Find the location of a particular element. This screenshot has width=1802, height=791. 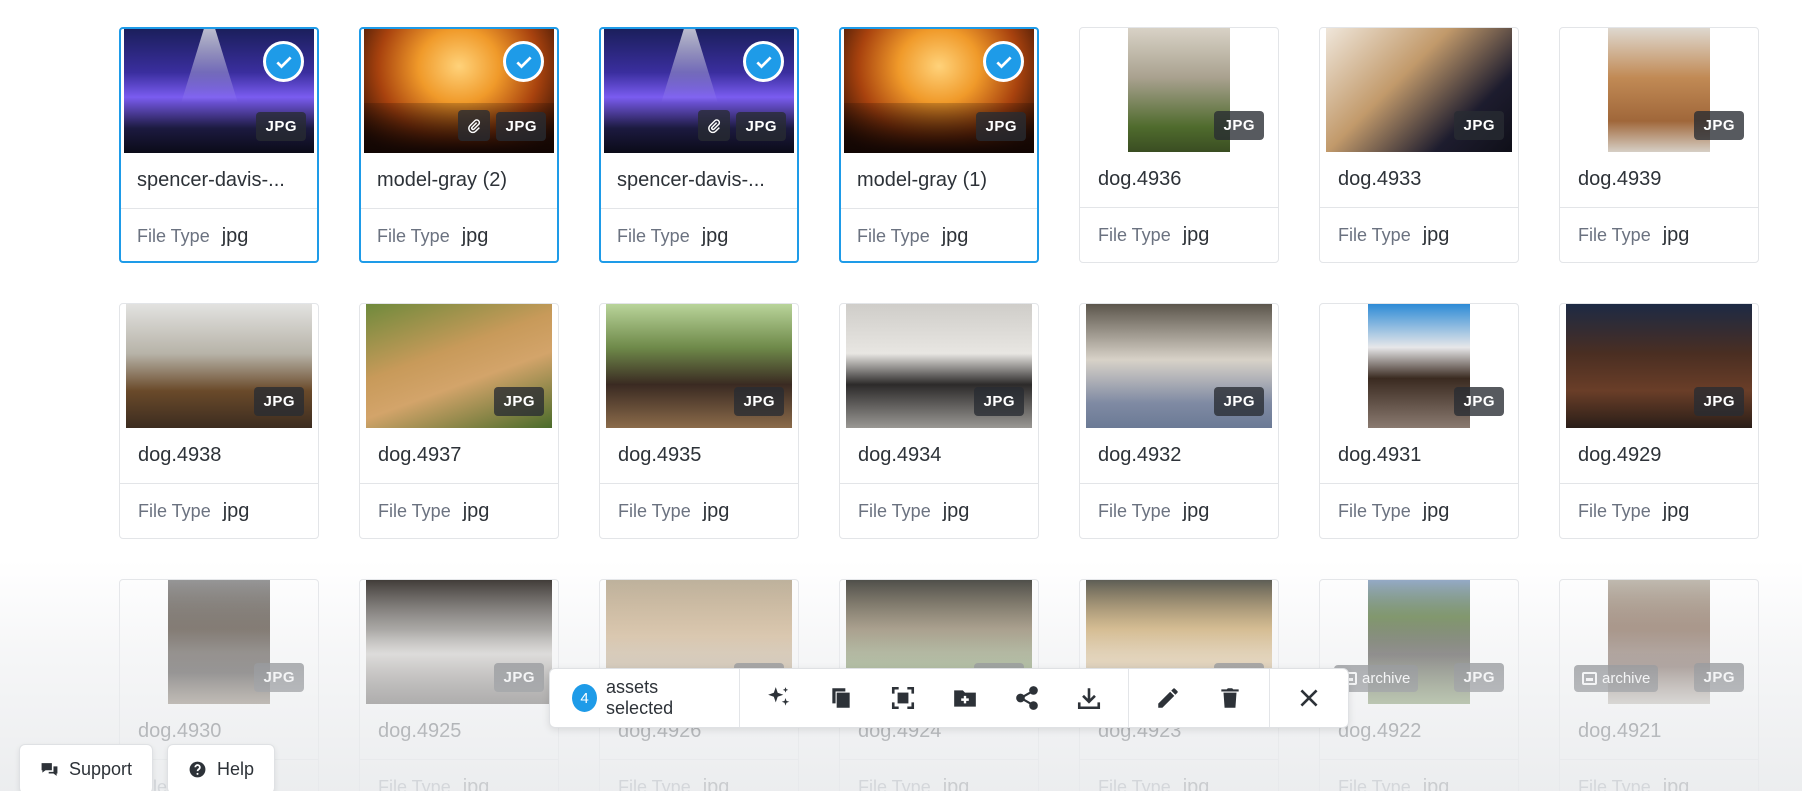

asset-name: model-gray (1) is located at coordinates (939, 181).